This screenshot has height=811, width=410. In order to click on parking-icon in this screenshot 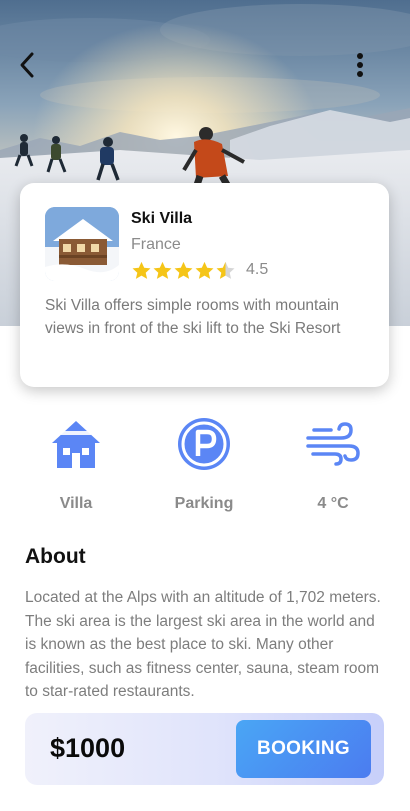, I will do `click(204, 444)`.